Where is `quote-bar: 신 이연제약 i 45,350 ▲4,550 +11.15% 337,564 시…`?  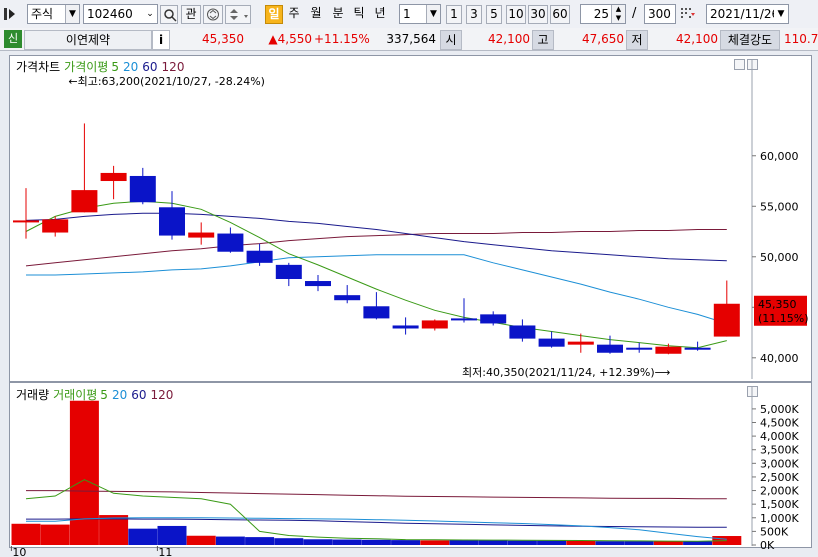
quote-bar: 신 이연제약 i 45,350 ▲4,550 +11.15% 337,564 시… is located at coordinates (409, 39).